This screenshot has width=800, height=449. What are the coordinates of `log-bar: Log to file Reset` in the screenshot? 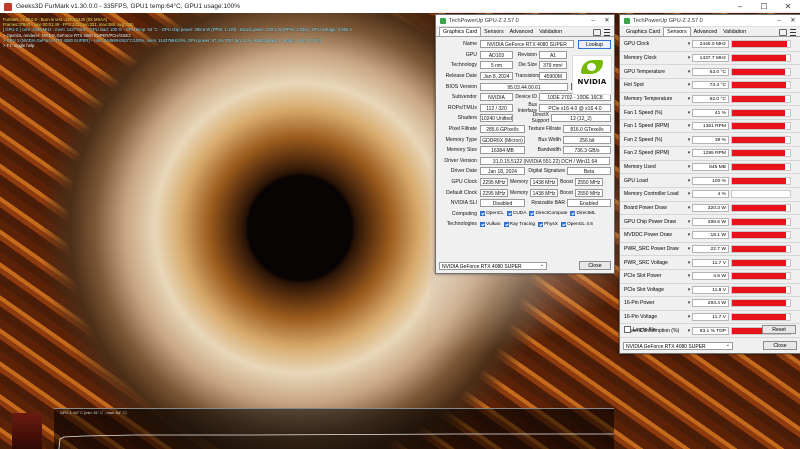 It's located at (710, 329).